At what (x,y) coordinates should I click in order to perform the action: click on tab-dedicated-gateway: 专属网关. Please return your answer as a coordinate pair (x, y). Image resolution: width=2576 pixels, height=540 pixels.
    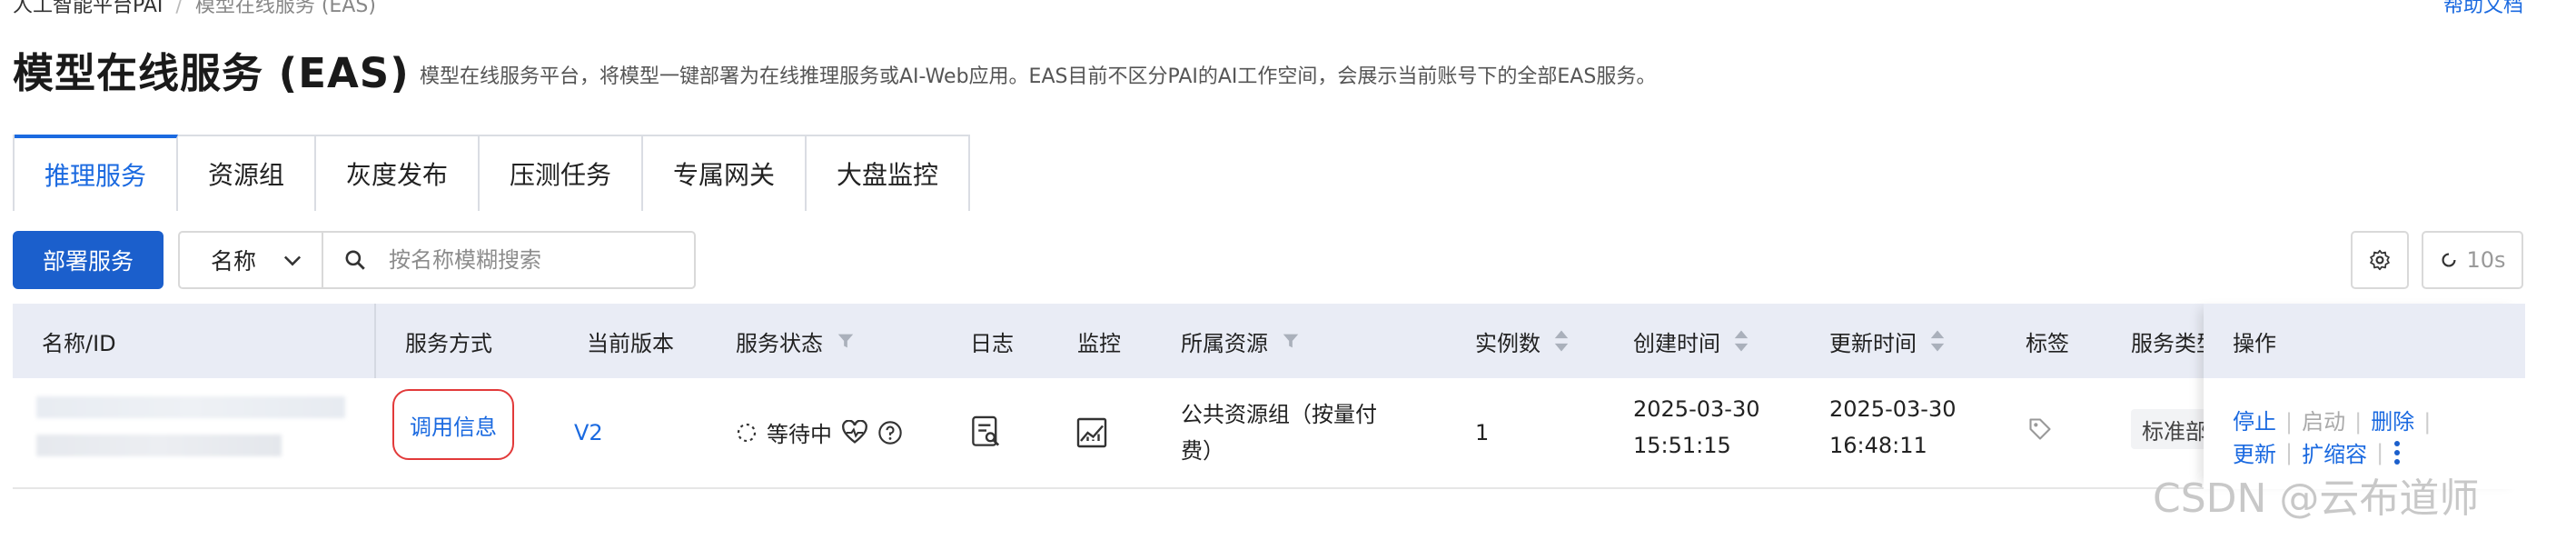
    Looking at the image, I should click on (725, 174).